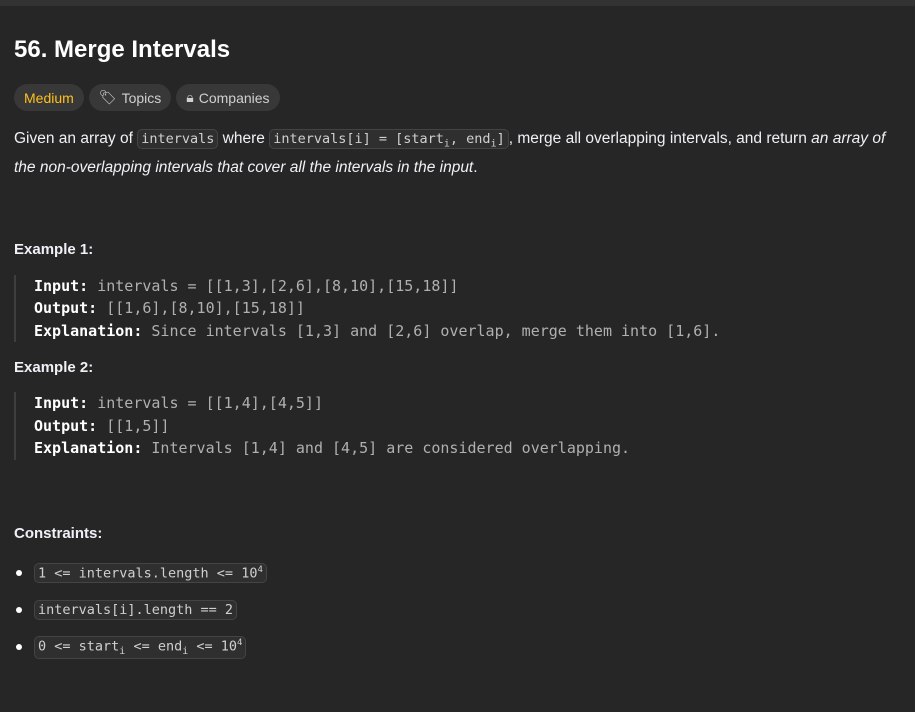 Image resolution: width=915 pixels, height=712 pixels. Describe the element at coordinates (467, 426) in the screenshot. I see `text: Output: [[1,5]]` at that location.